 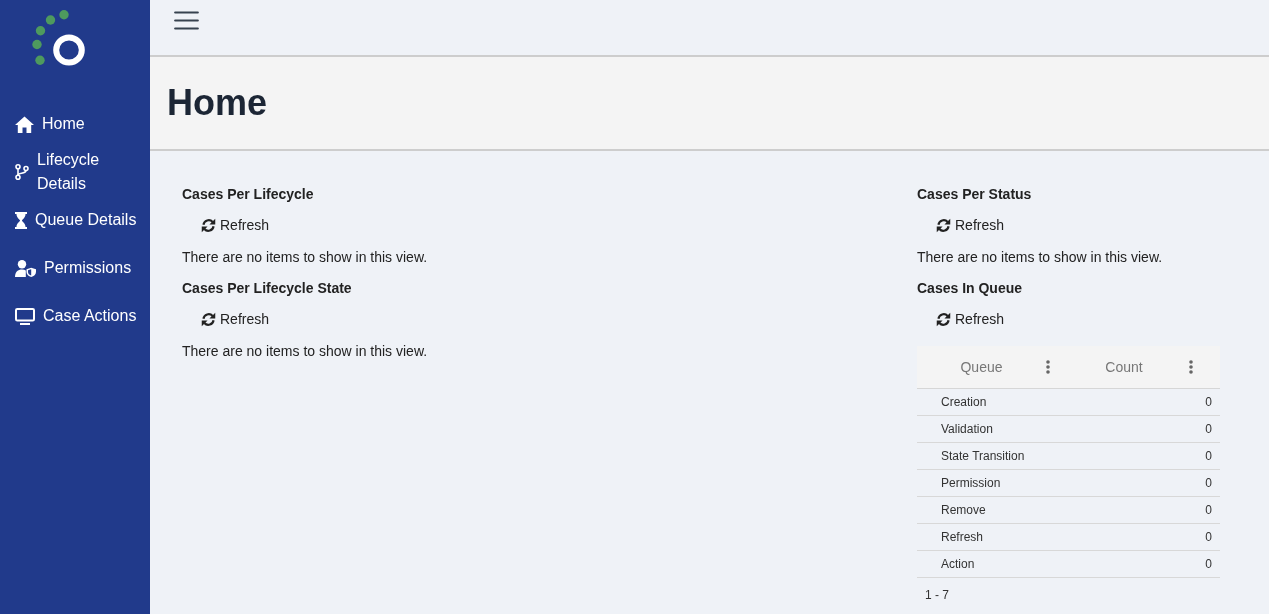 I want to click on section-title: Cases Per Lifecycle, so click(x=248, y=194).